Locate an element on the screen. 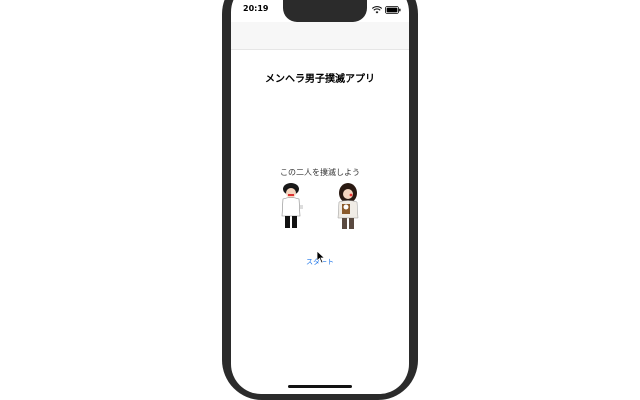  wifi-icon is located at coordinates (377, 10).